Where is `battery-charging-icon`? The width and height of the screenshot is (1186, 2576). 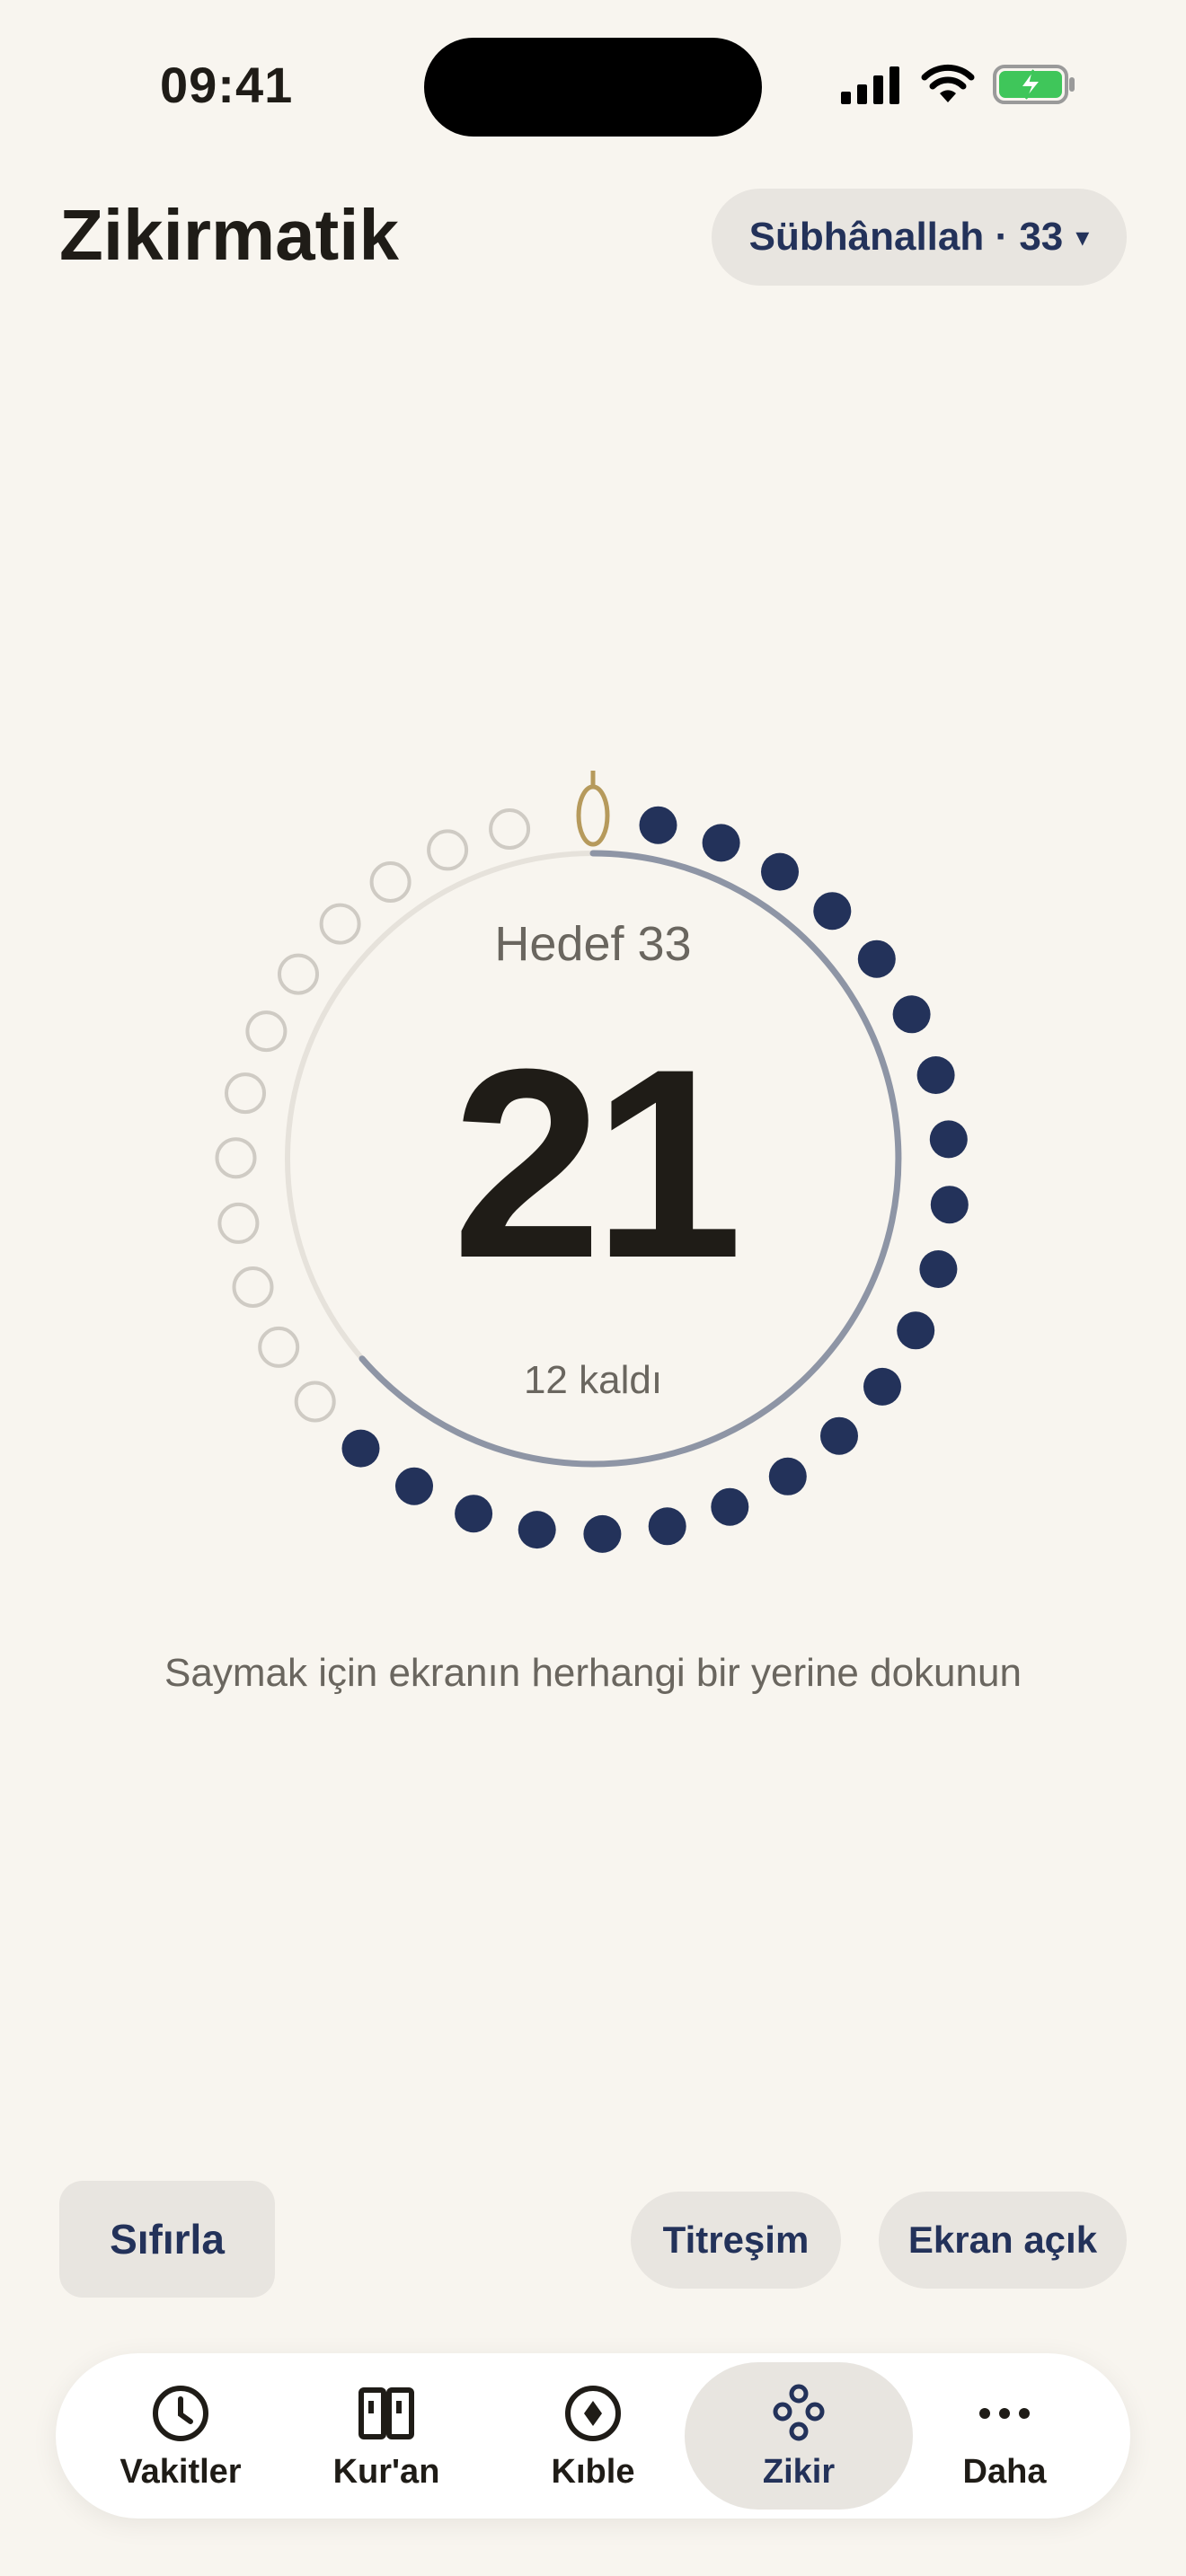
battery-charging-icon is located at coordinates (1034, 84).